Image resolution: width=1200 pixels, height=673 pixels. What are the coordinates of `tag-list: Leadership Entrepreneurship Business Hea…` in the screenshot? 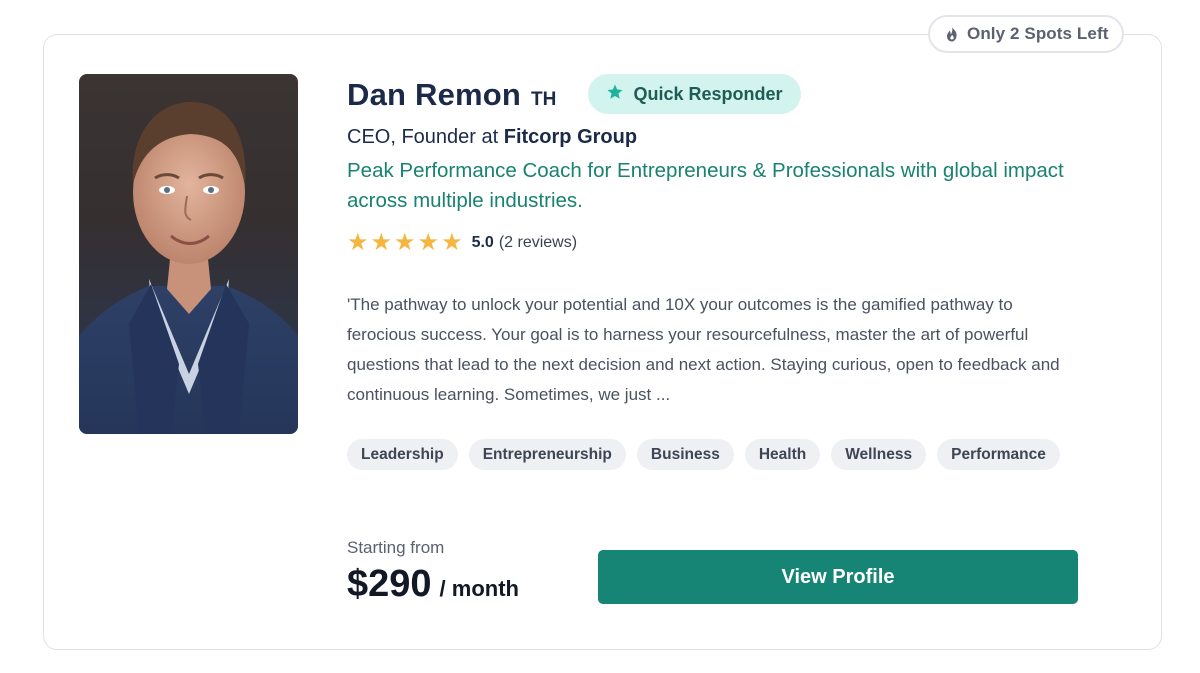 It's located at (703, 454).